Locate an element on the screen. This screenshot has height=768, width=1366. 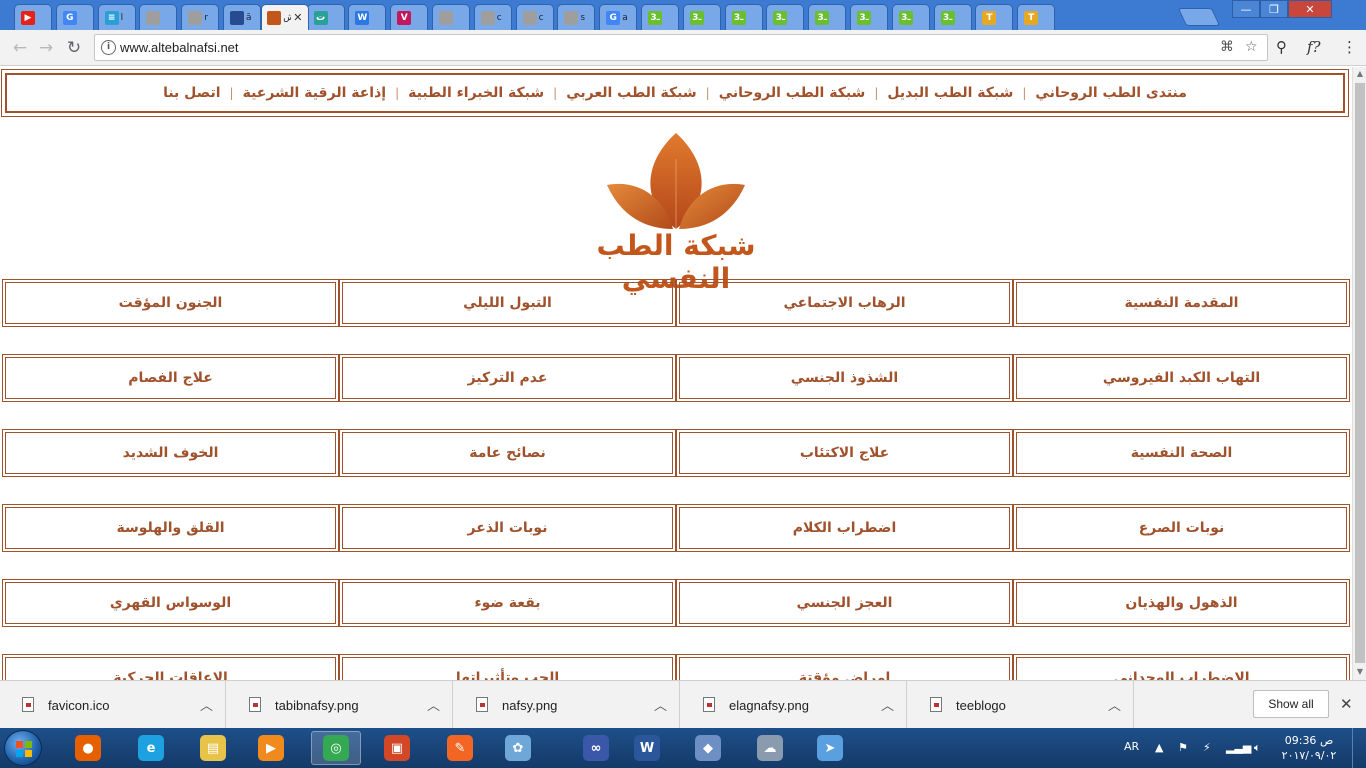
menu-item: علاج الاكتئاب is located at coordinates (844, 453).